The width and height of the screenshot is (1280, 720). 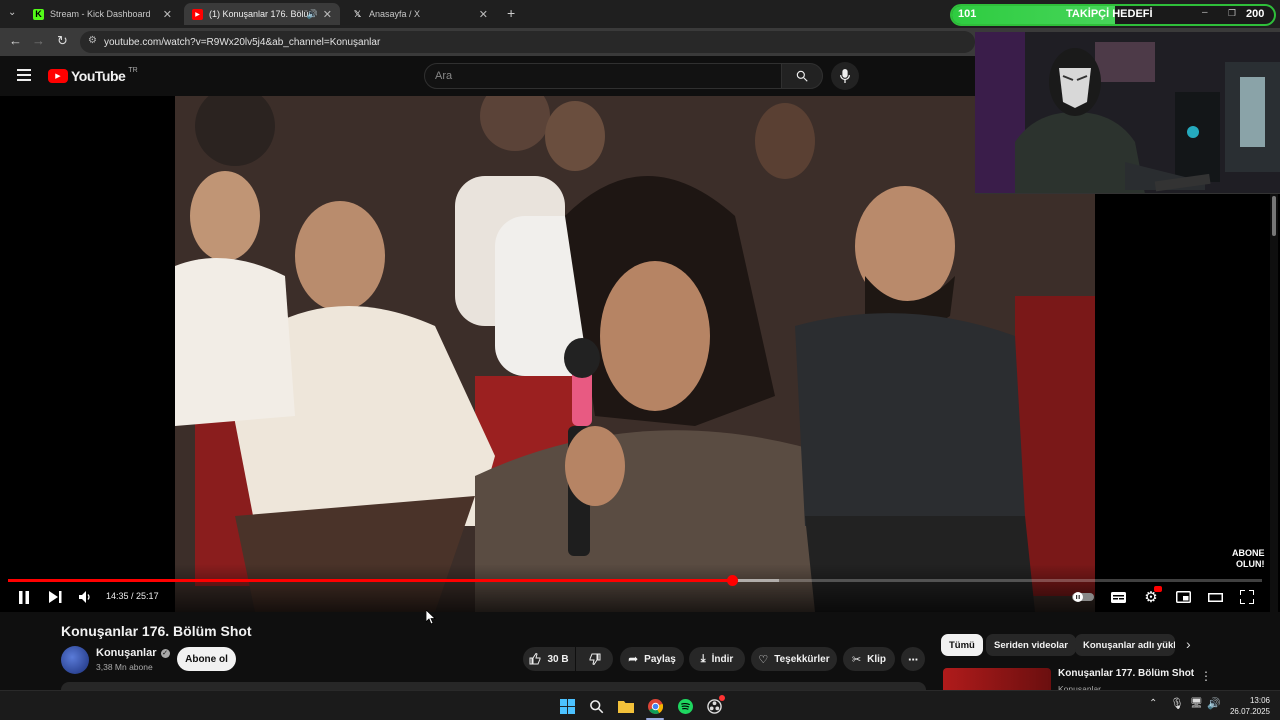 I want to click on restore-icon: ❐, so click(x=1232, y=13).